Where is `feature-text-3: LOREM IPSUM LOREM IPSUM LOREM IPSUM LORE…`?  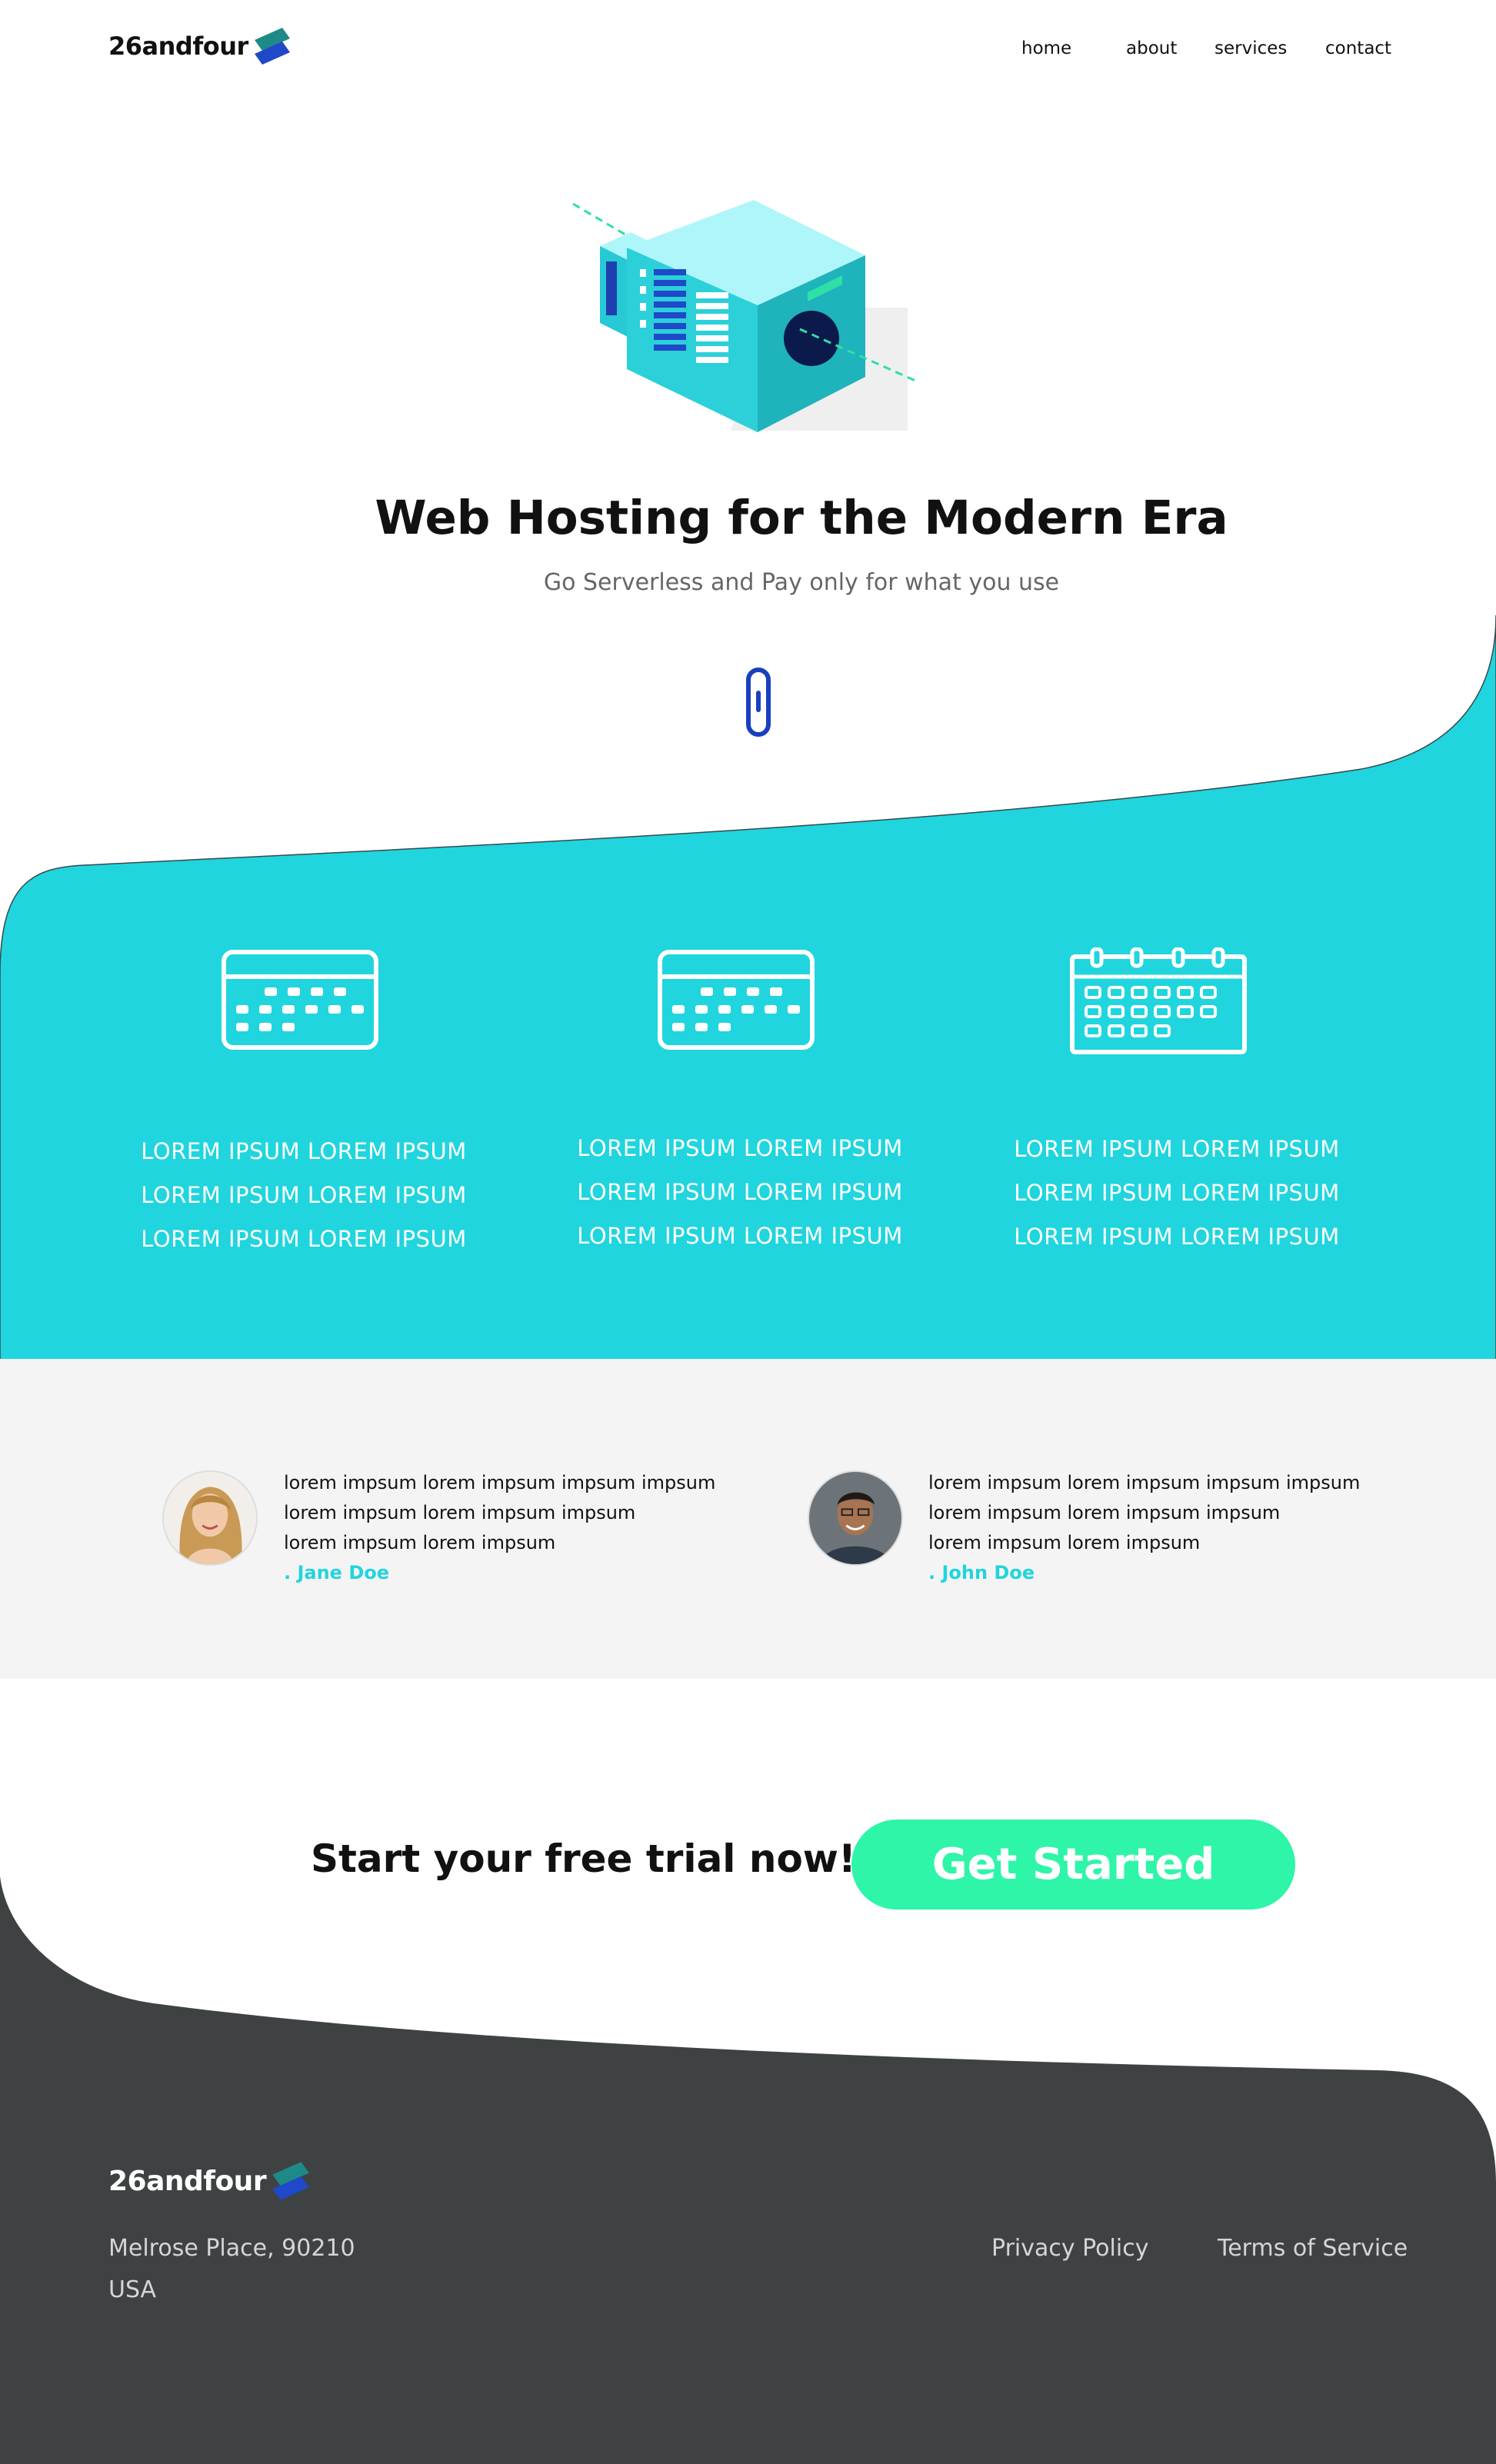 feature-text-3: LOREM IPSUM LOREM IPSUM LOREM IPSUM LORE… is located at coordinates (1177, 1193).